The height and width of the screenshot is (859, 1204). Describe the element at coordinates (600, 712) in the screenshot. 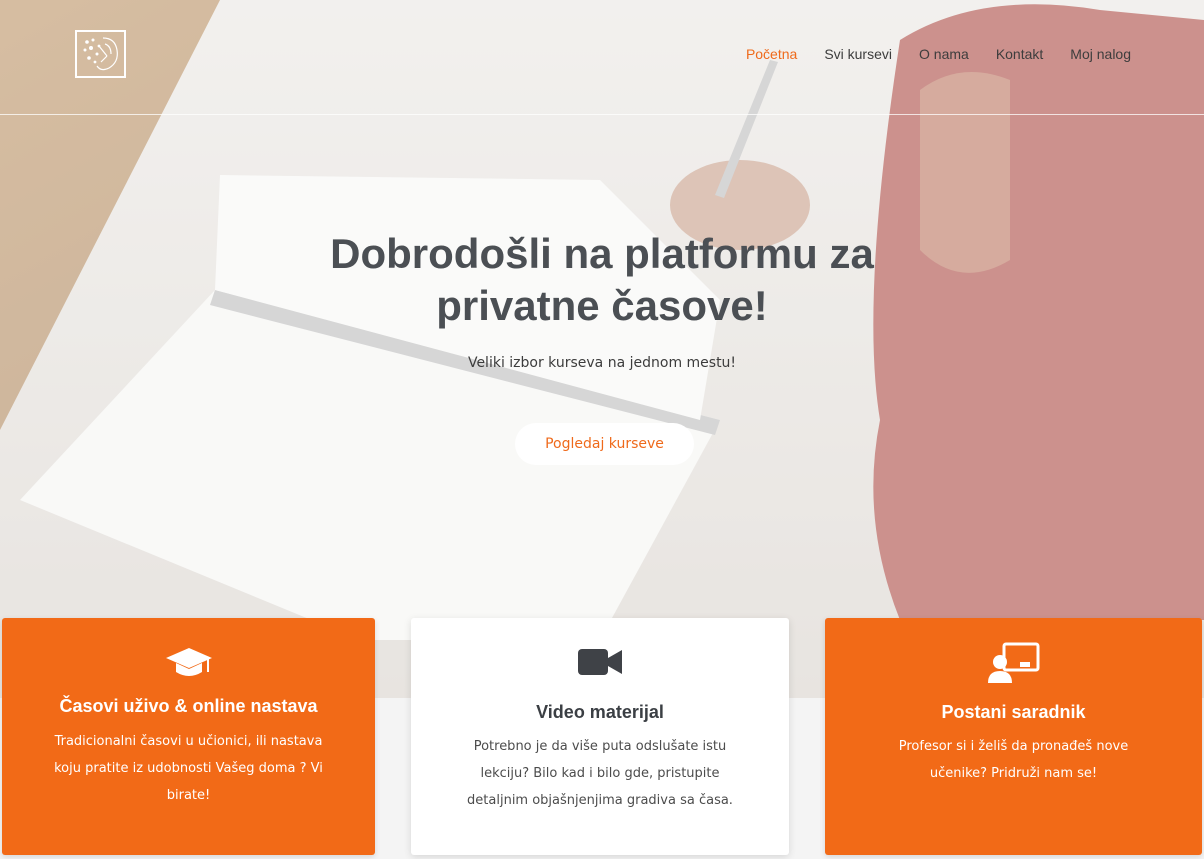

I see `card-title: Video materijal` at that location.